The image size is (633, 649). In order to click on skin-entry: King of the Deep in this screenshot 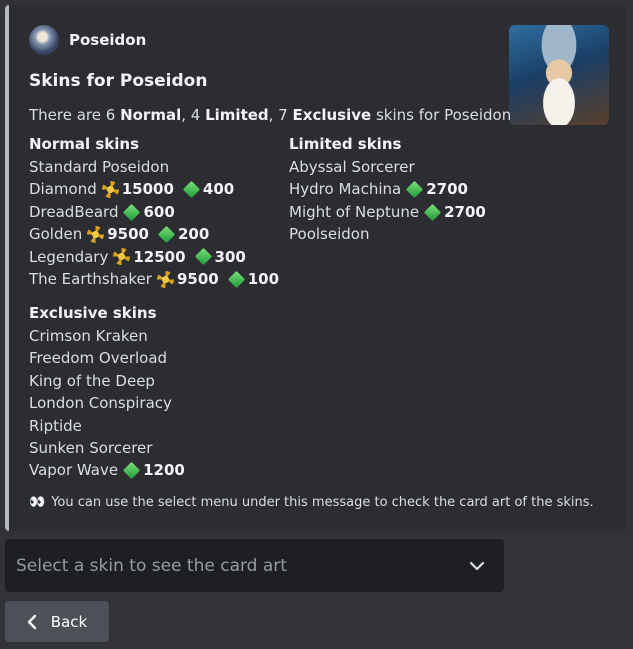, I will do `click(109, 381)`.